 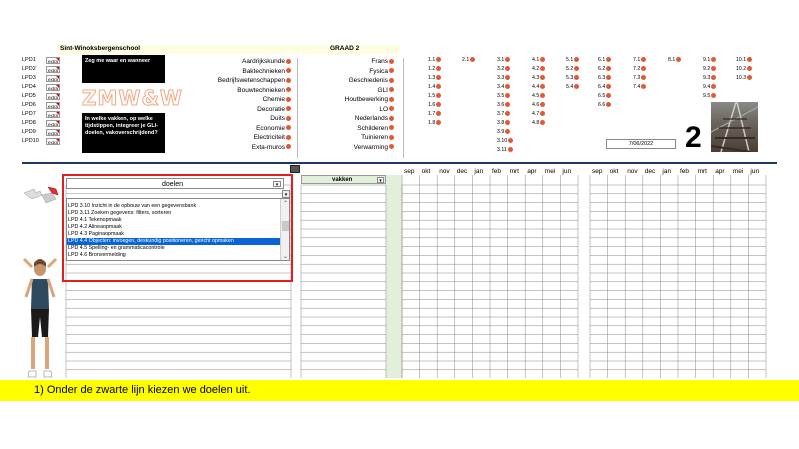 What do you see at coordinates (40, 319) in the screenshot?
I see `woman-illustration` at bounding box center [40, 319].